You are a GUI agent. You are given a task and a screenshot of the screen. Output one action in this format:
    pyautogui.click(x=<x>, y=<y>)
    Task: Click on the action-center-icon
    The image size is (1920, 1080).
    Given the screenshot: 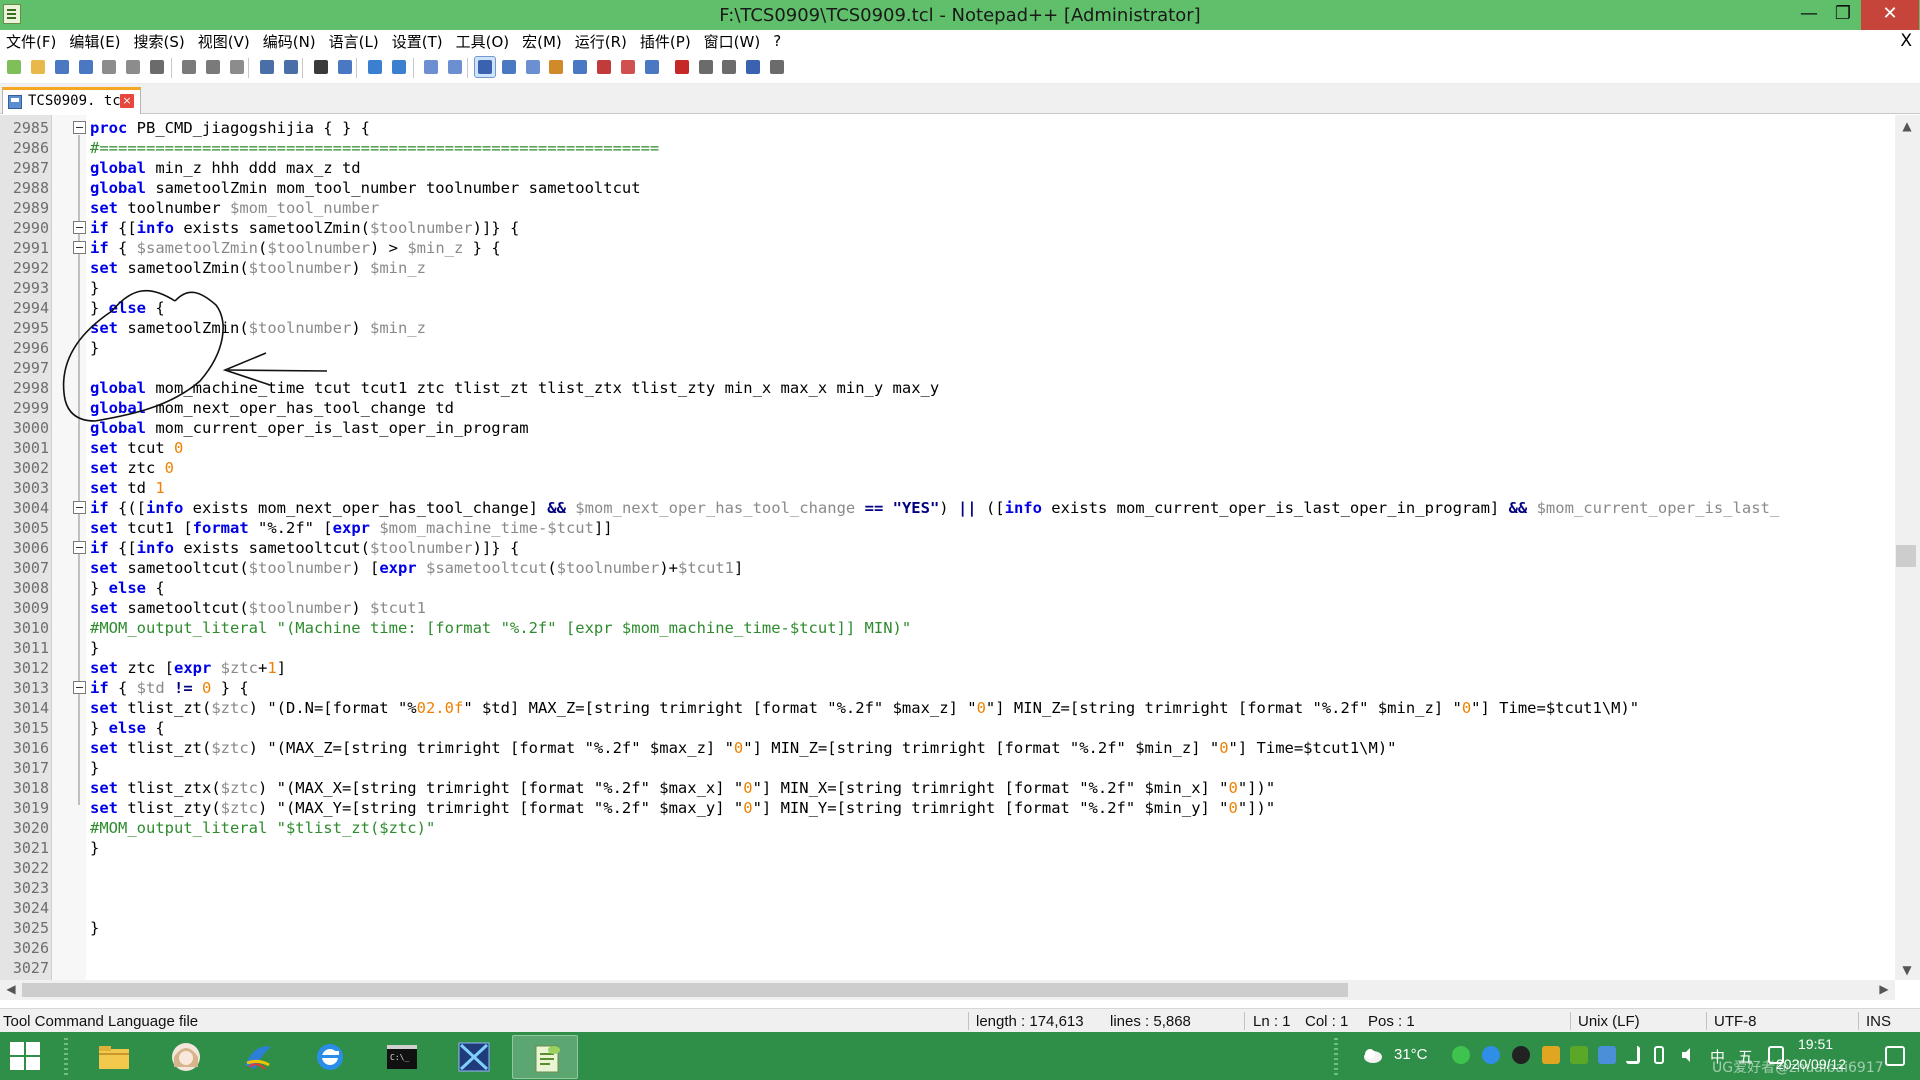 What is the action you would take?
    pyautogui.click(x=1895, y=1056)
    